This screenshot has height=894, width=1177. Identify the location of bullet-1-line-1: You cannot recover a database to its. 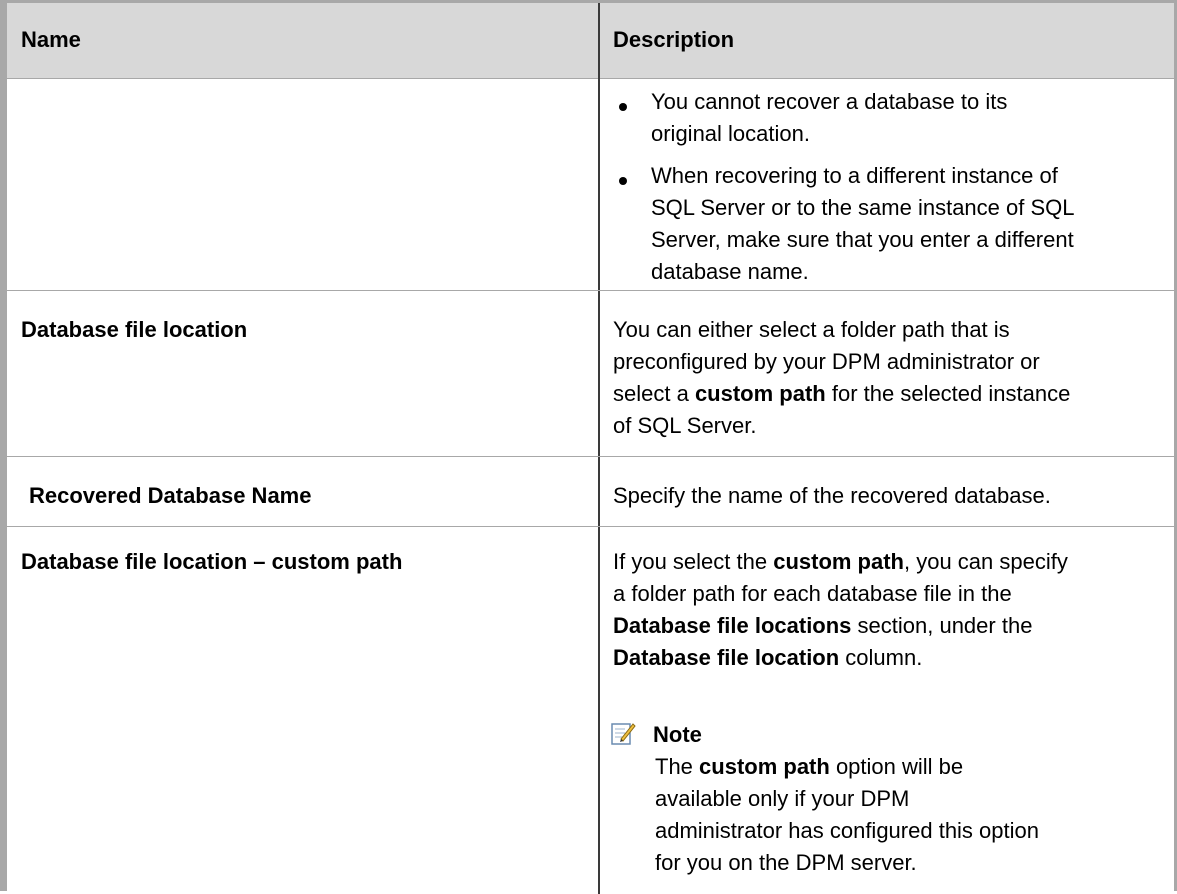
(829, 101).